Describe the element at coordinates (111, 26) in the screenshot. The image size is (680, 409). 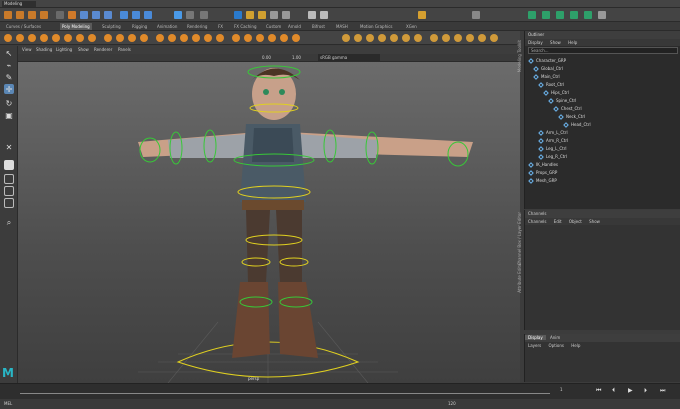
I see `tab-sculpting: Sculpting` at that location.